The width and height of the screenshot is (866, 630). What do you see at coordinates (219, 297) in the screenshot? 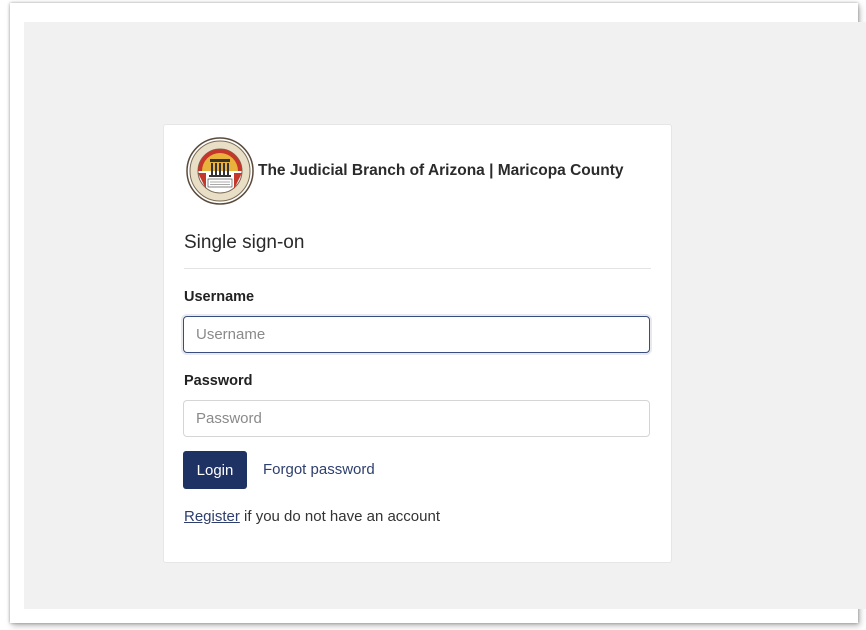
I see `username-label: Username` at bounding box center [219, 297].